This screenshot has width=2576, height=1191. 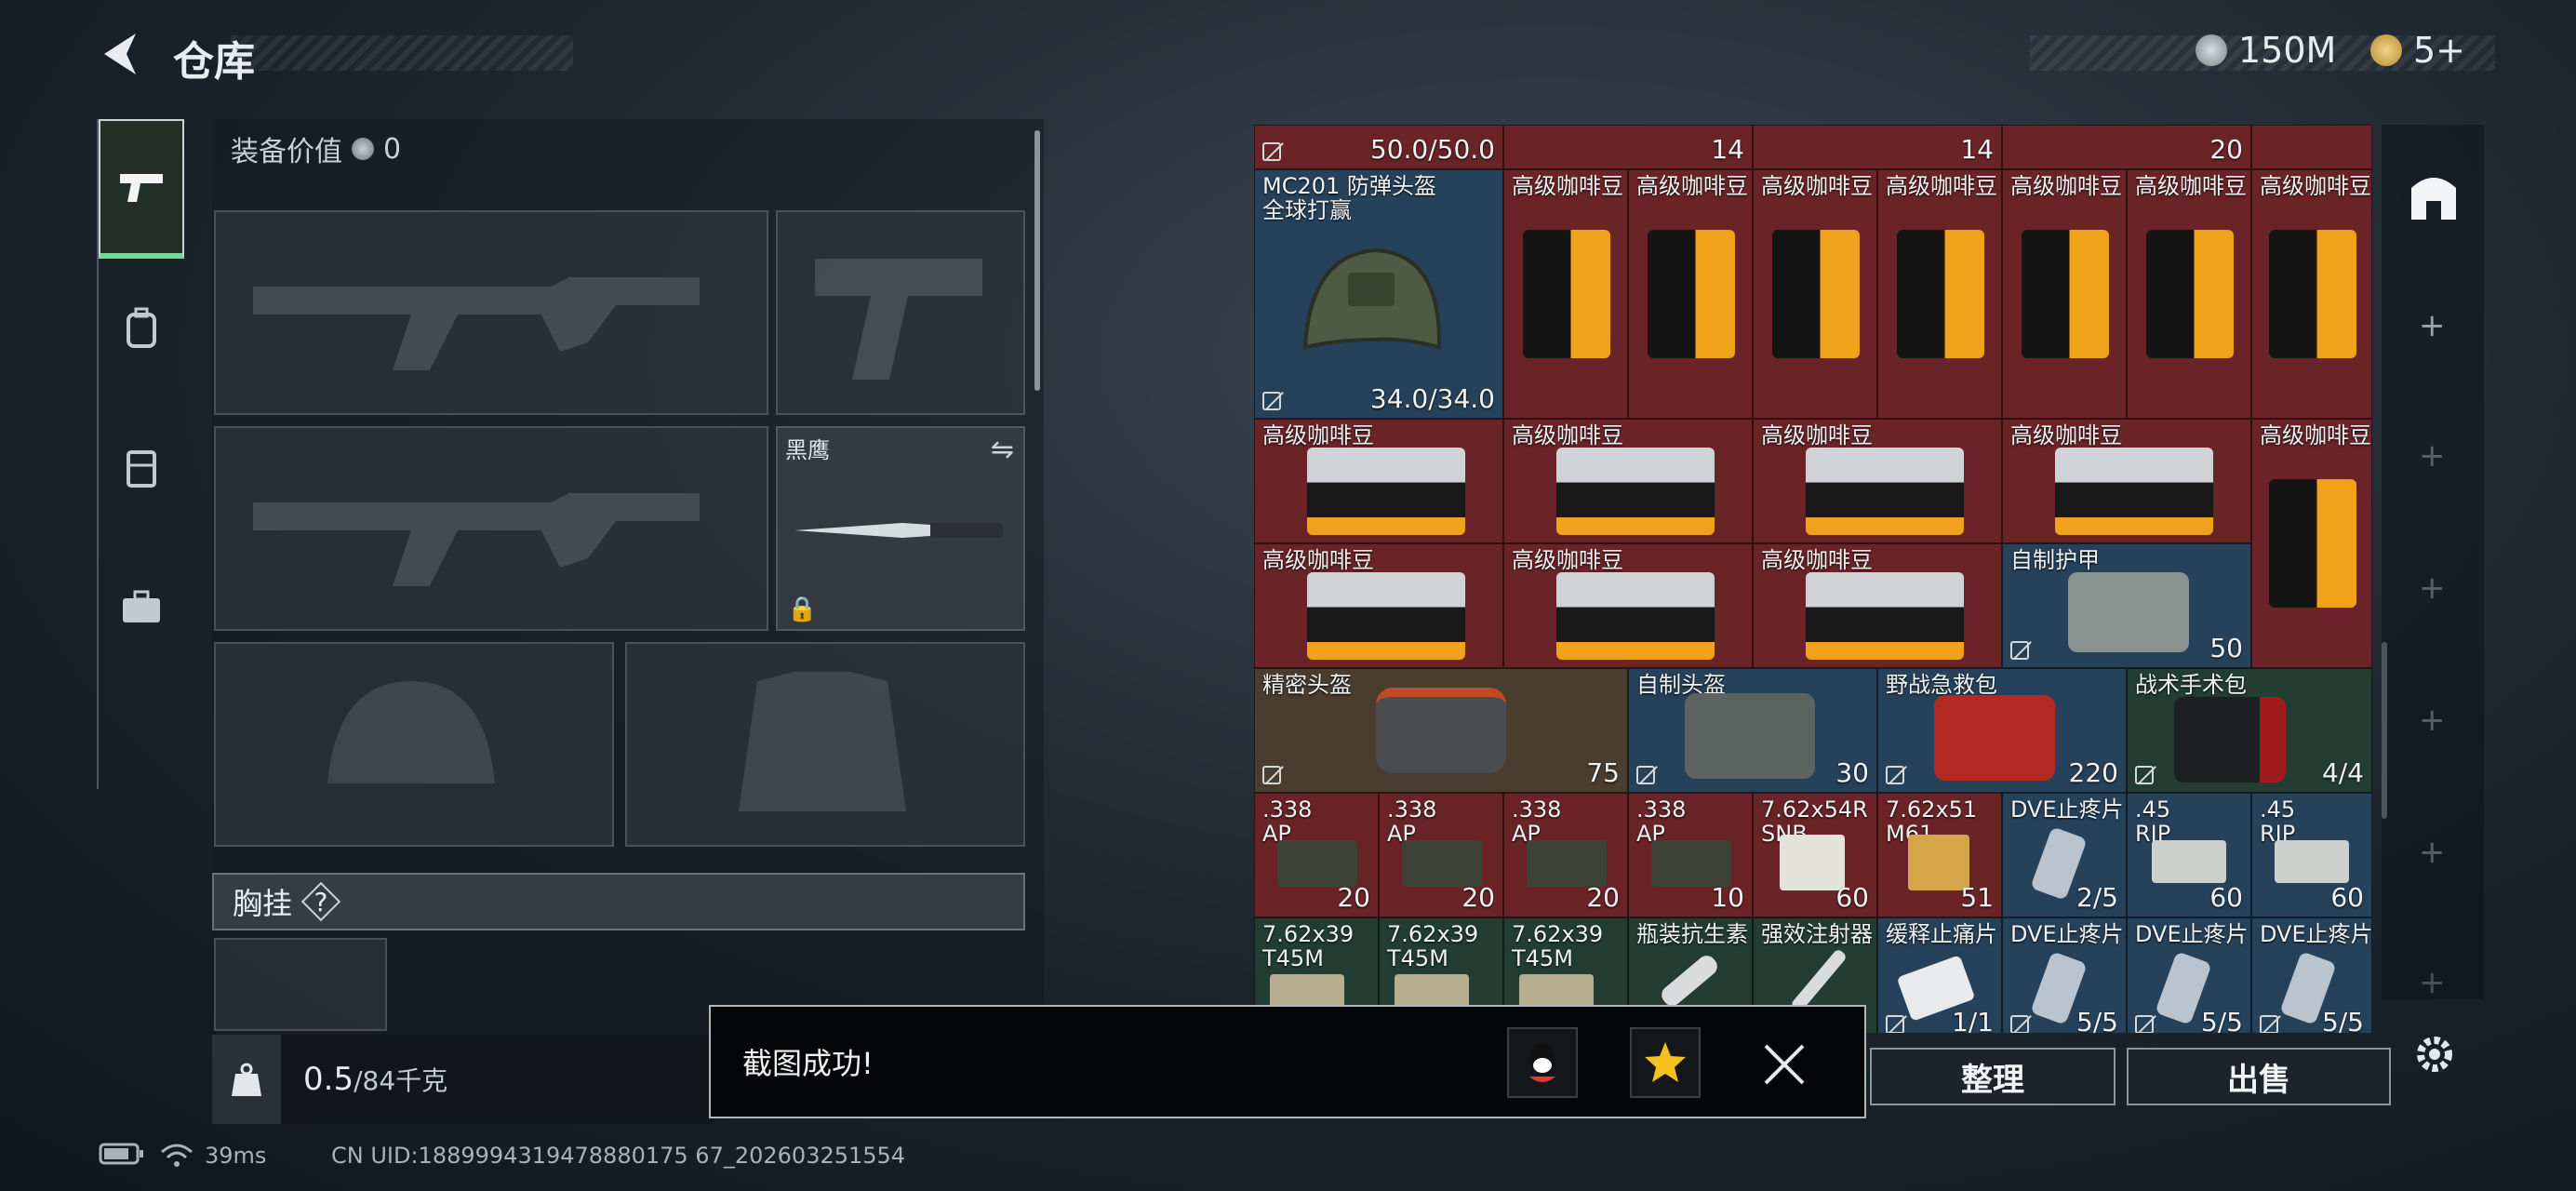 What do you see at coordinates (1441, 730) in the screenshot?
I see `inventory-item-precision-helmet: 精密头盔 75` at bounding box center [1441, 730].